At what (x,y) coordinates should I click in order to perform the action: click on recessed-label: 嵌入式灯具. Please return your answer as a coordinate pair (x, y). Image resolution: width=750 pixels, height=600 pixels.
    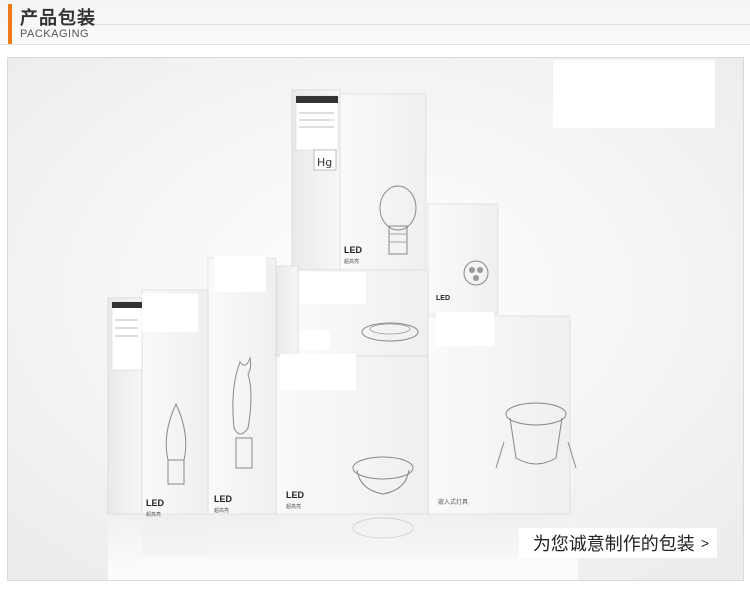
    Looking at the image, I should click on (453, 502).